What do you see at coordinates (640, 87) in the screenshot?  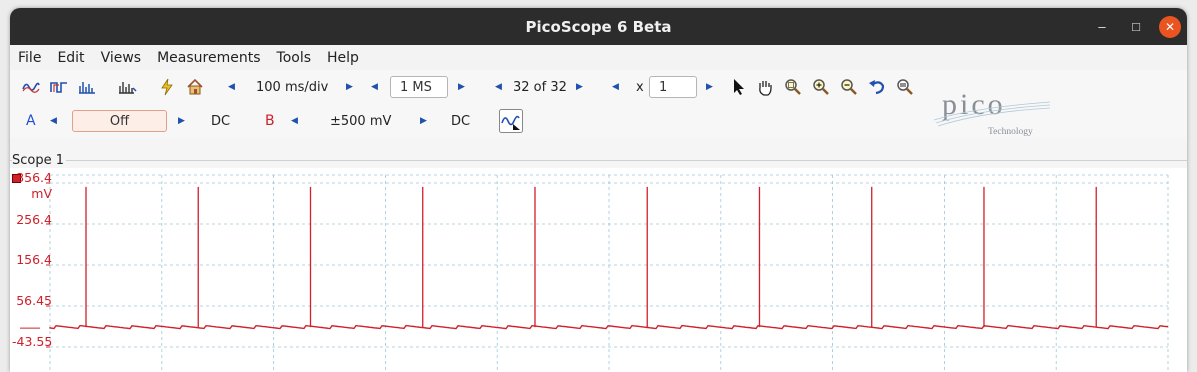 I see `zoom-prefix: x` at bounding box center [640, 87].